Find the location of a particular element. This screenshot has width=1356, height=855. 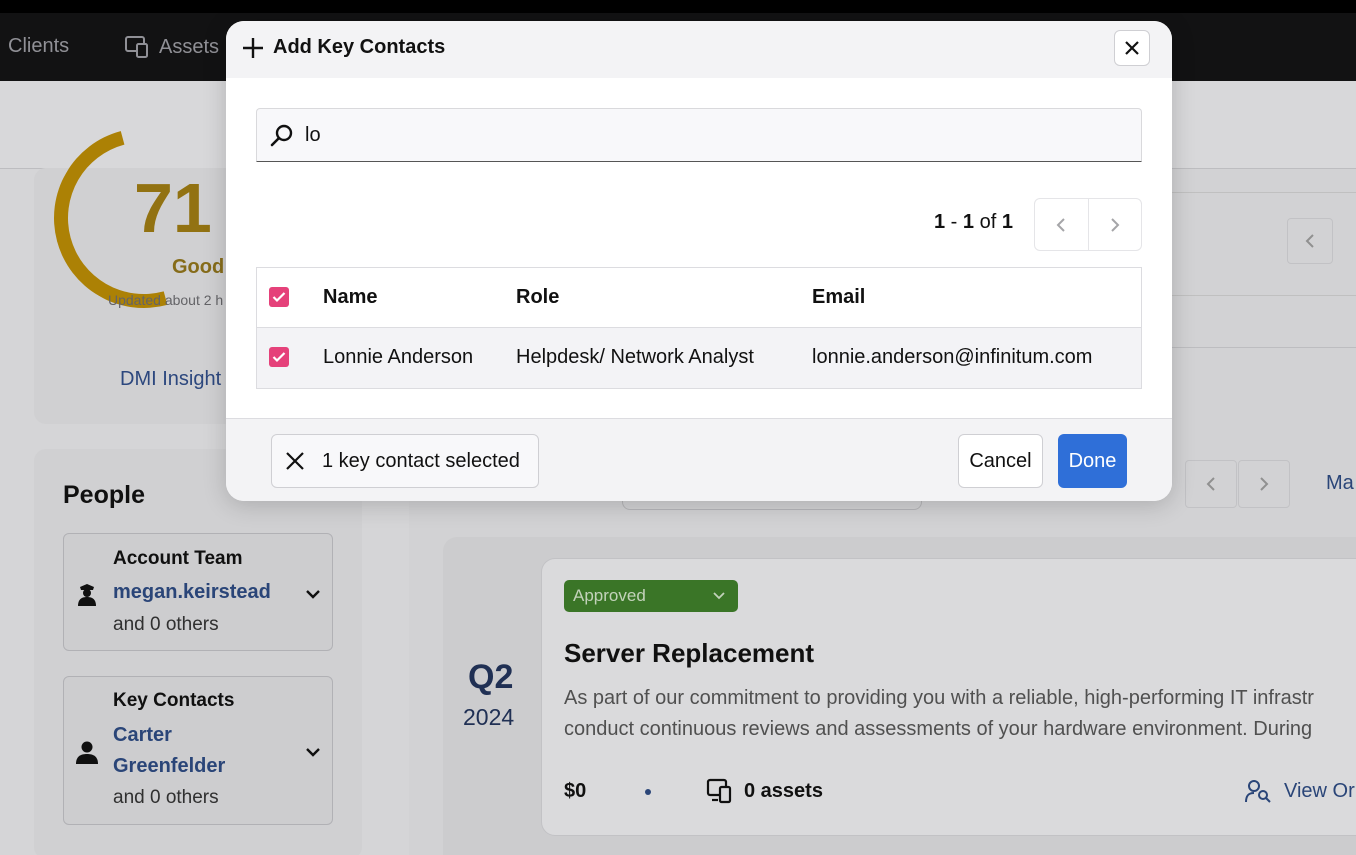

search-icon is located at coordinates (281, 135).